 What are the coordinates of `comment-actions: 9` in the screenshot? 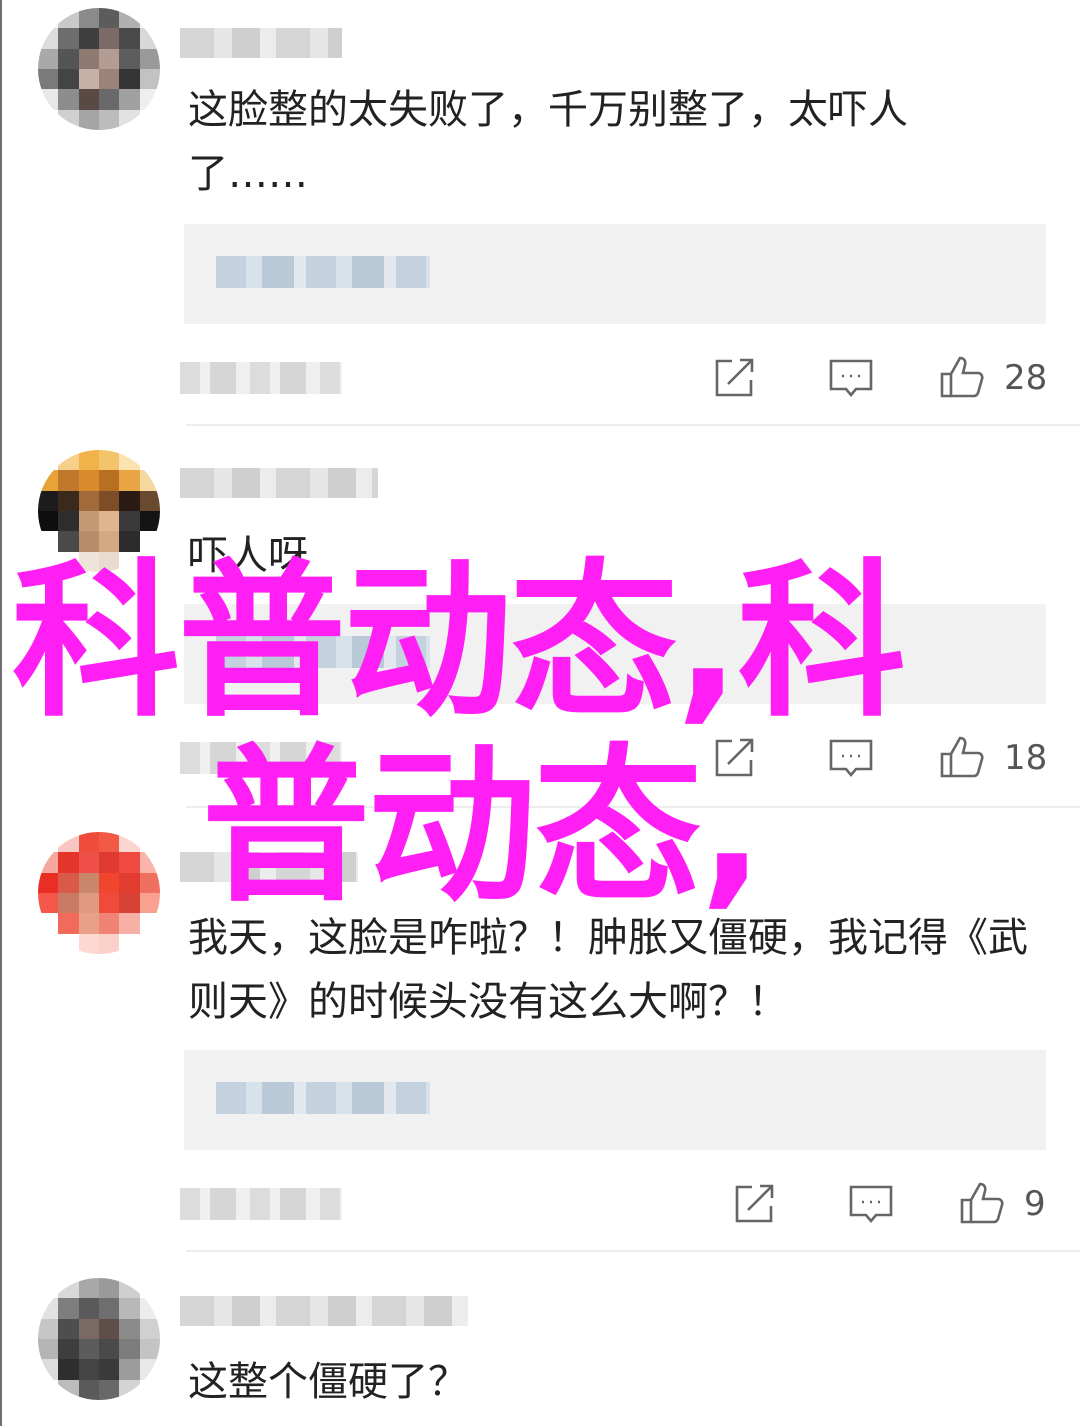 It's located at (890, 1208).